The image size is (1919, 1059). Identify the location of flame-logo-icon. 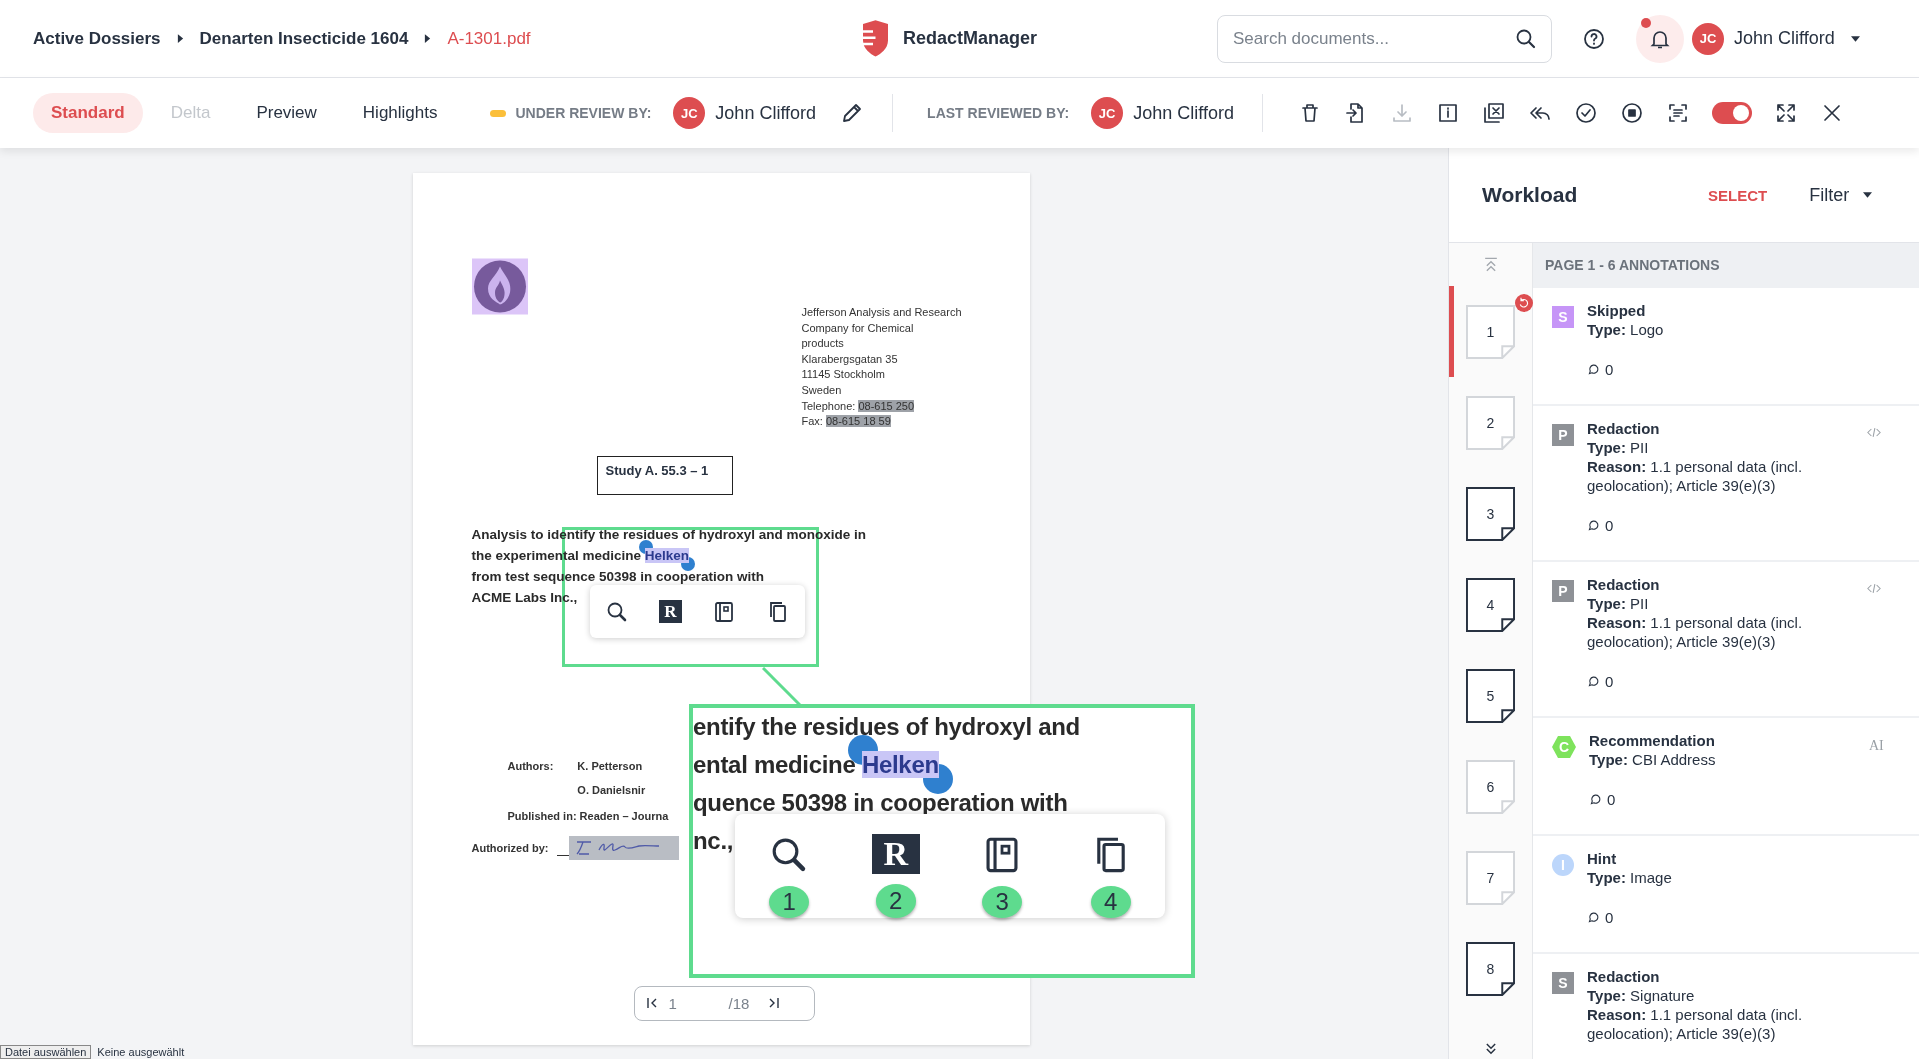
(499, 286).